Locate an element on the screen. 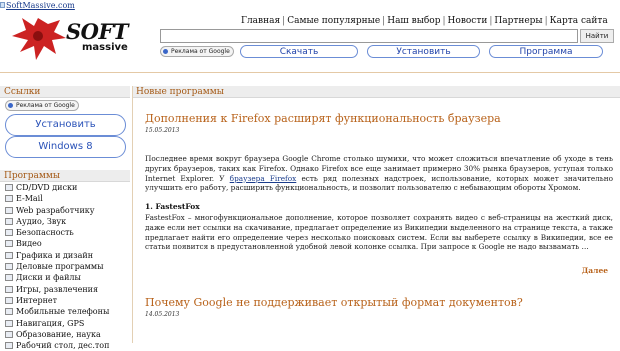  category-item: Образование, наука is located at coordinates (67, 334).